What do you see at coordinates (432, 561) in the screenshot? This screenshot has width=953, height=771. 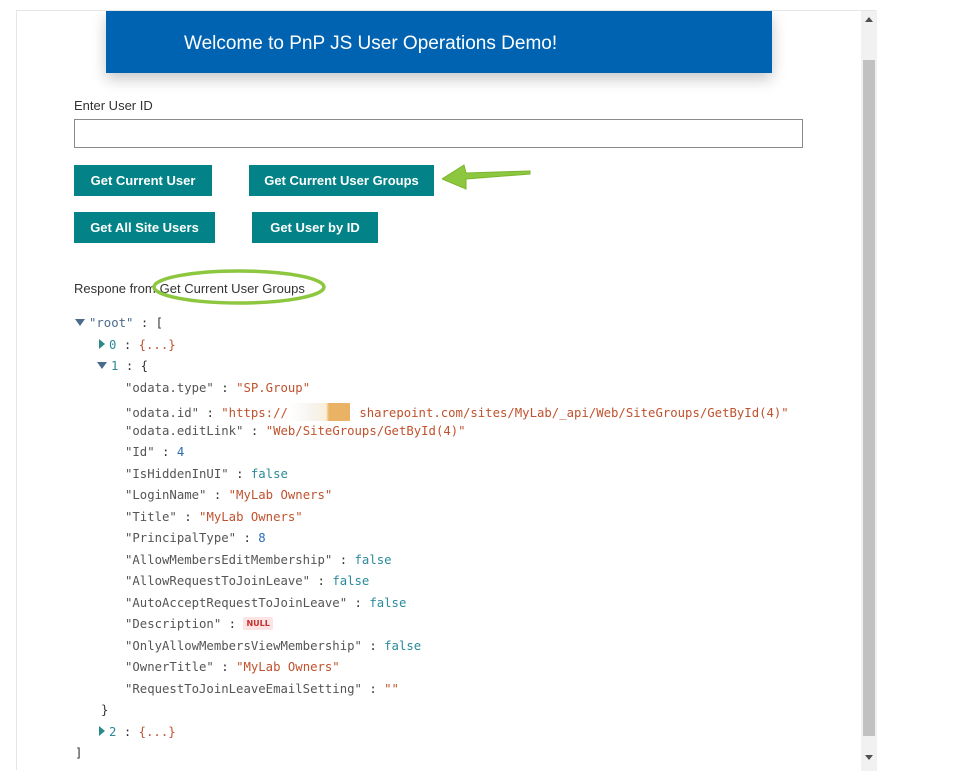 I see `json-property-row: "AllowMembersEditMembership" : false` at bounding box center [432, 561].